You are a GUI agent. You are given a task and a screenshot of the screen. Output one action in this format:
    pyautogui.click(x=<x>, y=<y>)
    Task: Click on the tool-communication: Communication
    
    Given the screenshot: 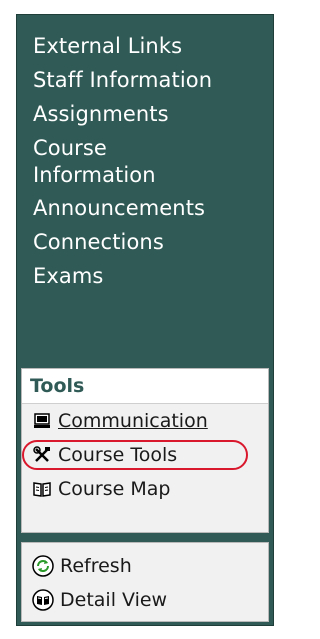 What is the action you would take?
    pyautogui.click(x=145, y=421)
    